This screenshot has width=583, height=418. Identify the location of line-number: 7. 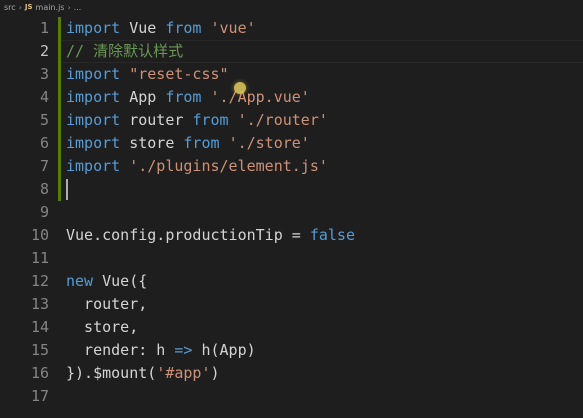
(44, 166).